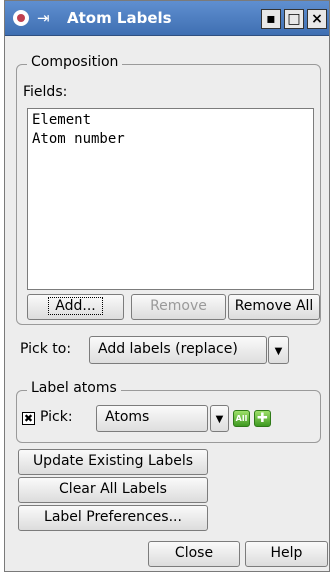 Image resolution: width=334 pixels, height=576 pixels. Describe the element at coordinates (317, 19) in the screenshot. I see `close-window-button: ×` at that location.